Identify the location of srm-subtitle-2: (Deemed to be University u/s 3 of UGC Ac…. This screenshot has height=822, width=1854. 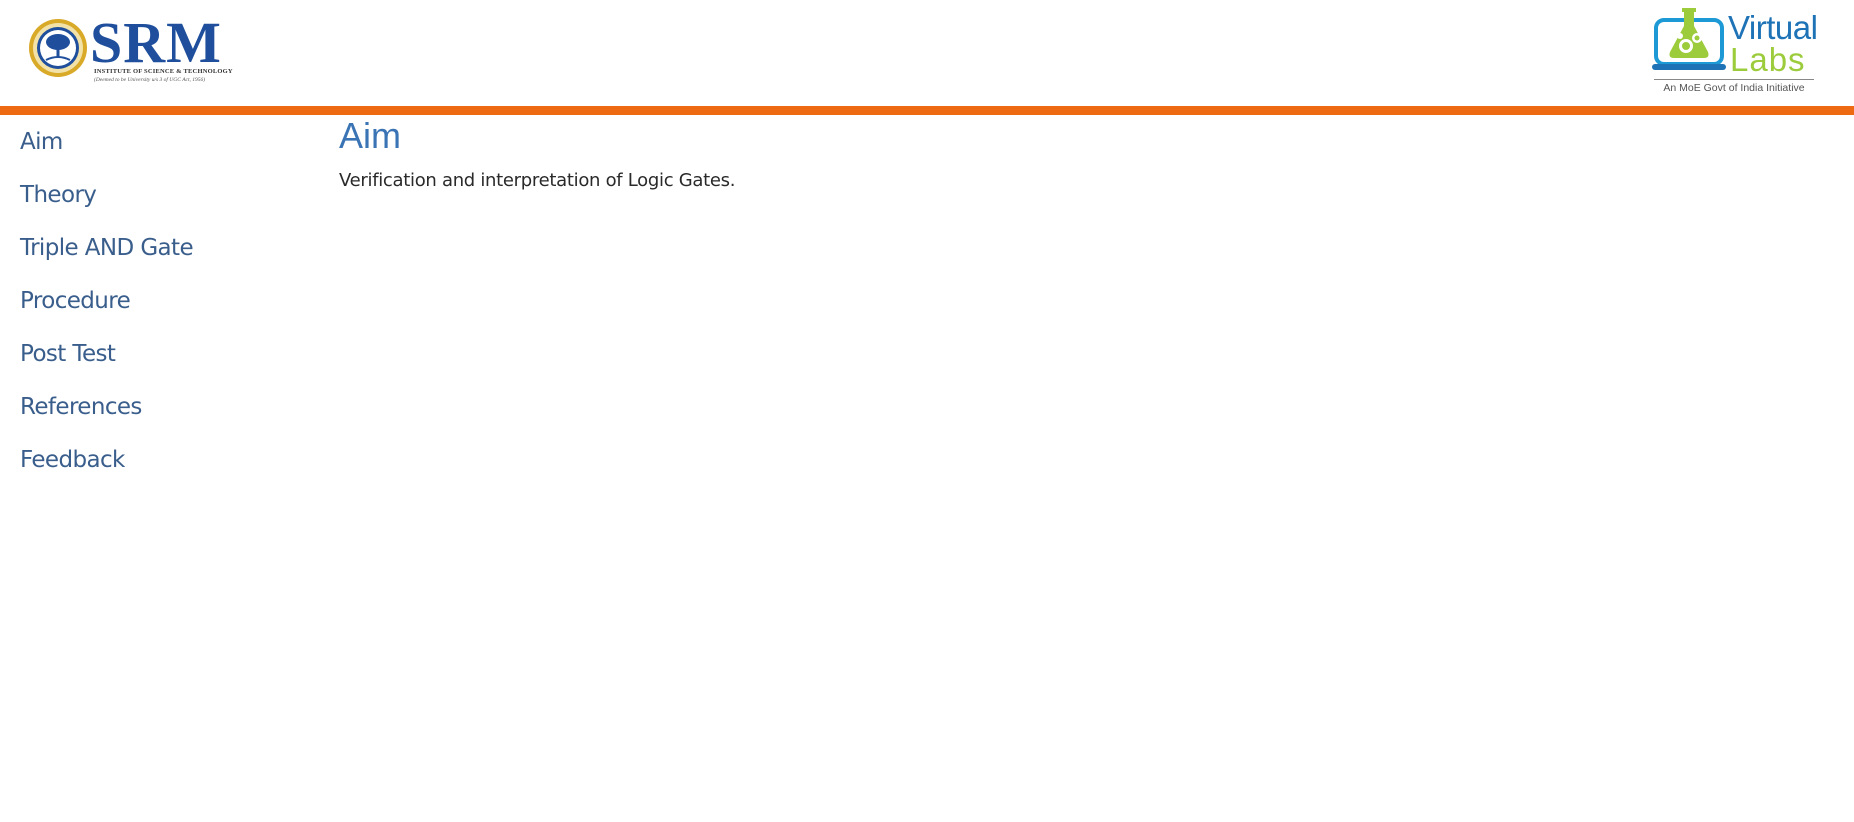
(150, 80).